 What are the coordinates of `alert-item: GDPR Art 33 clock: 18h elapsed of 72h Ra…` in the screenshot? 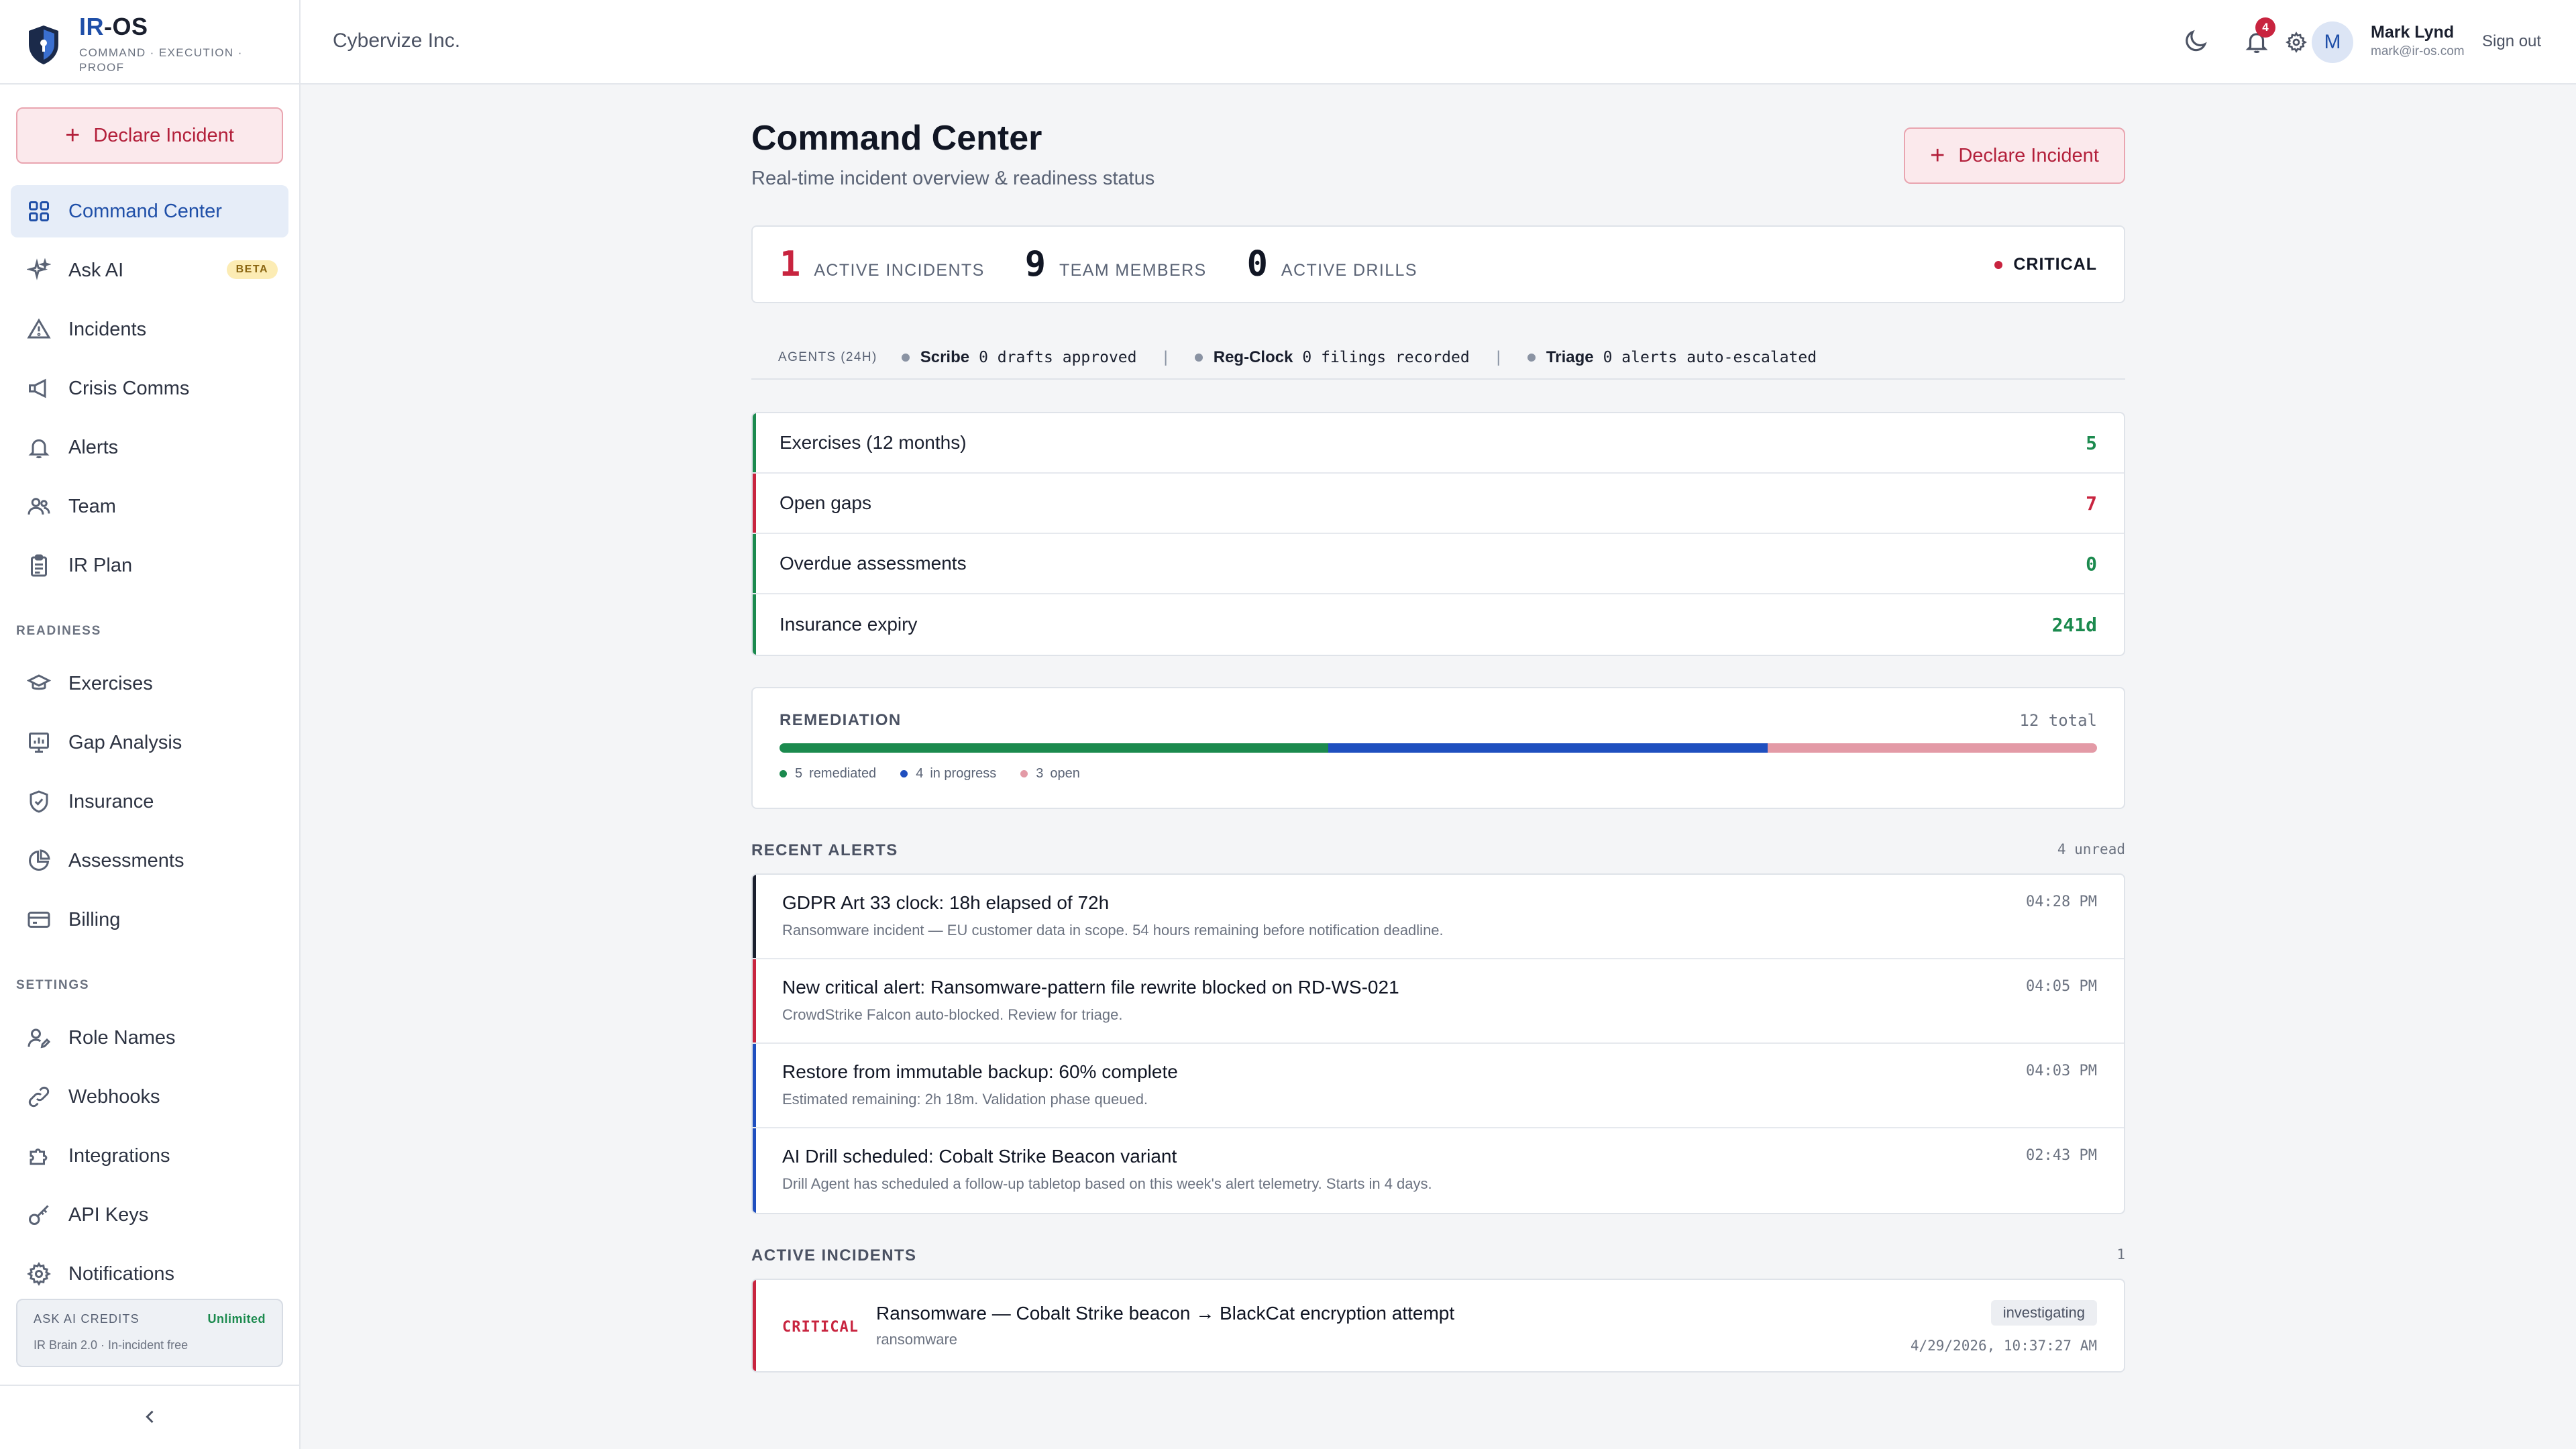 It's located at (1438, 917).